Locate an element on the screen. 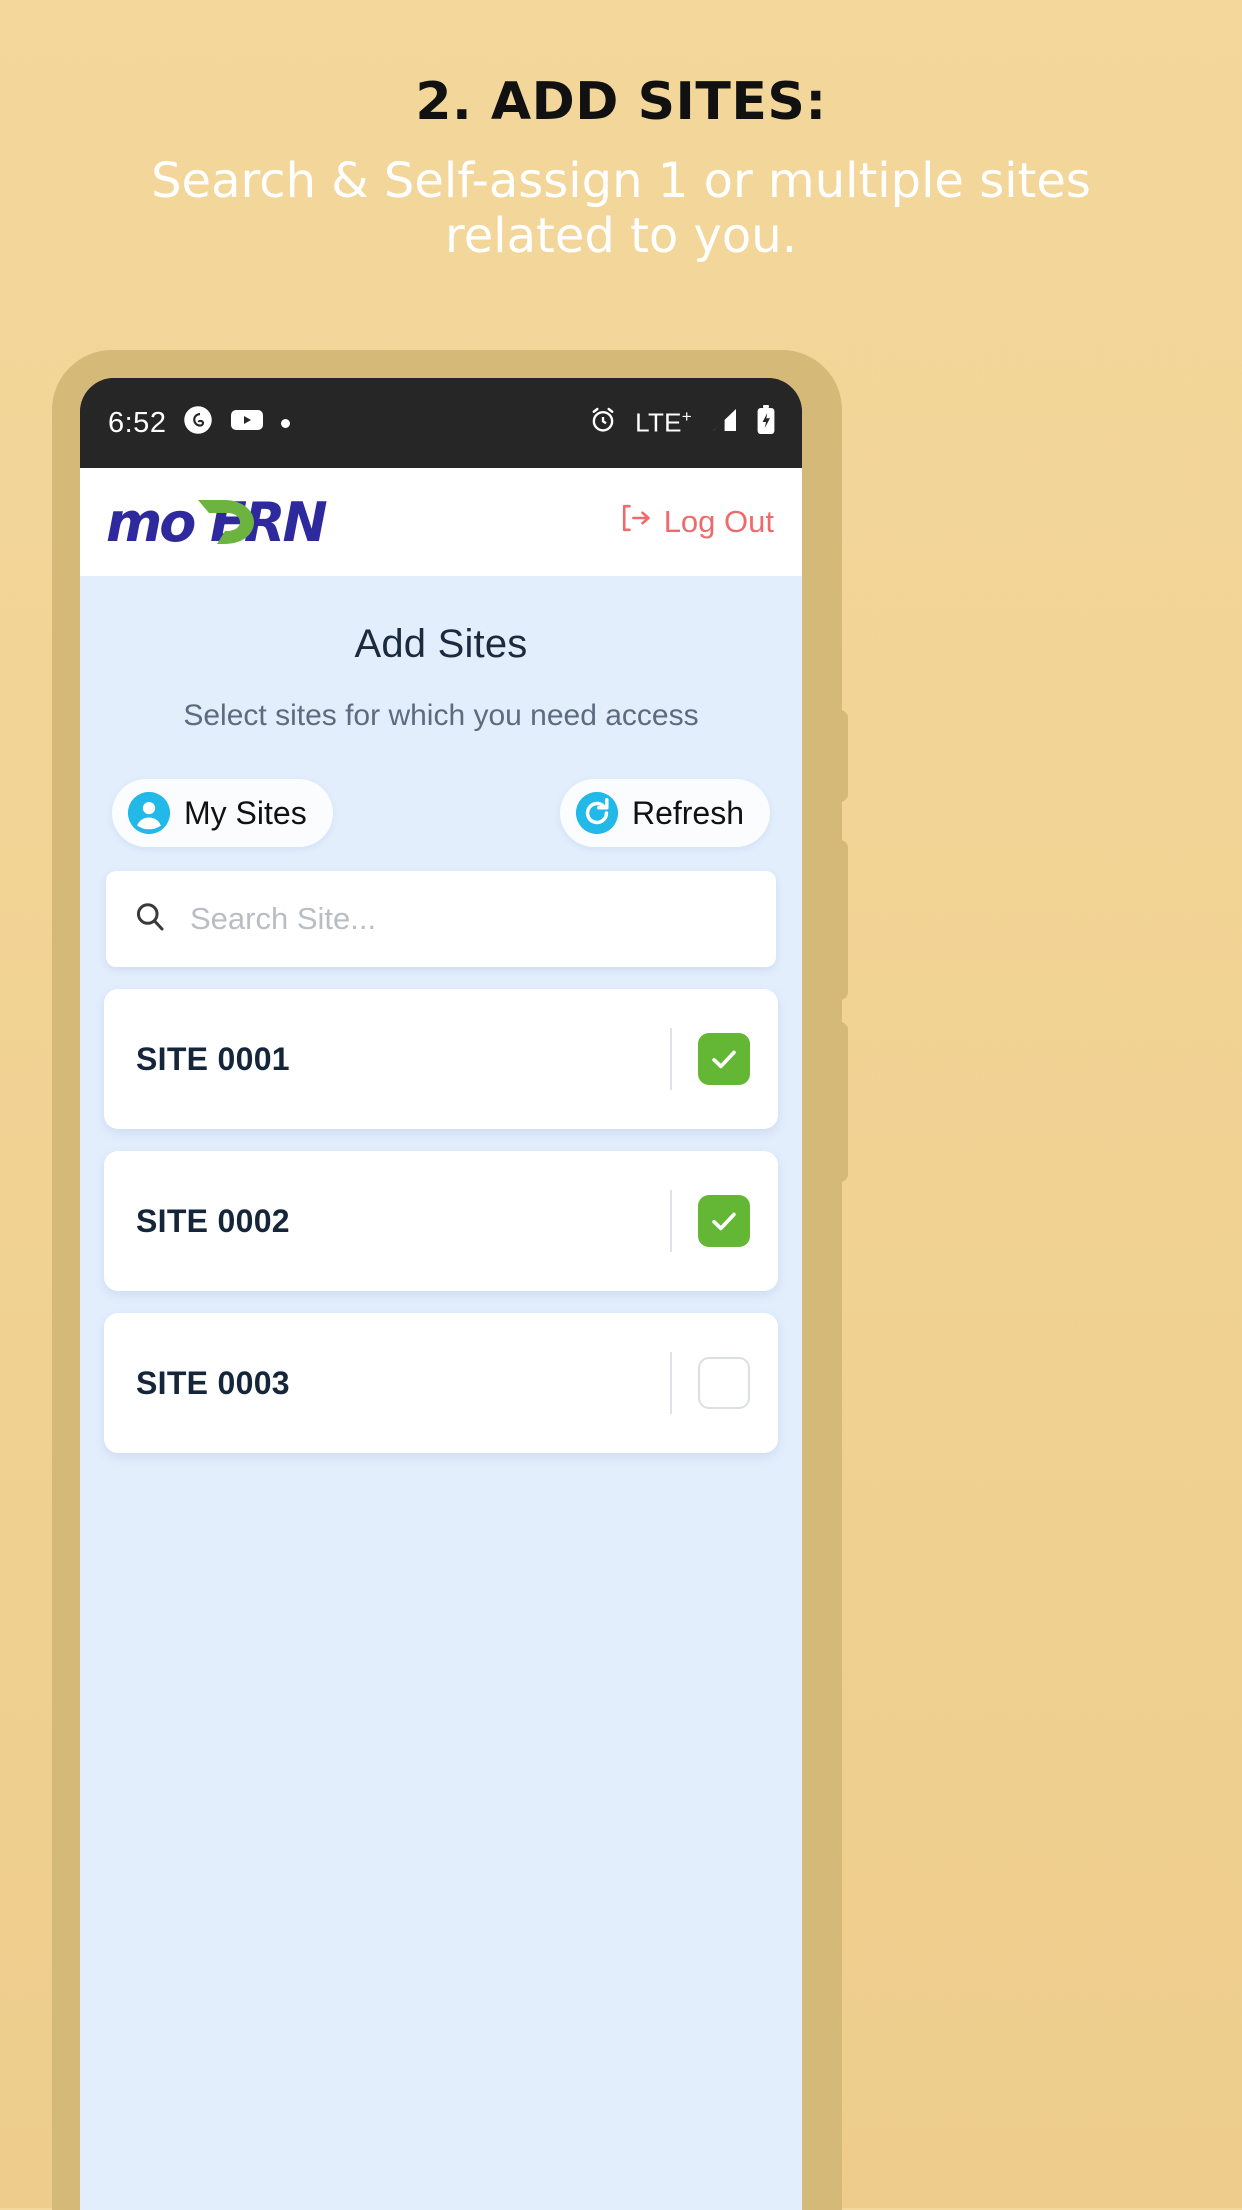 This screenshot has height=2210, width=1242. refresh-label: Refresh is located at coordinates (687, 812).